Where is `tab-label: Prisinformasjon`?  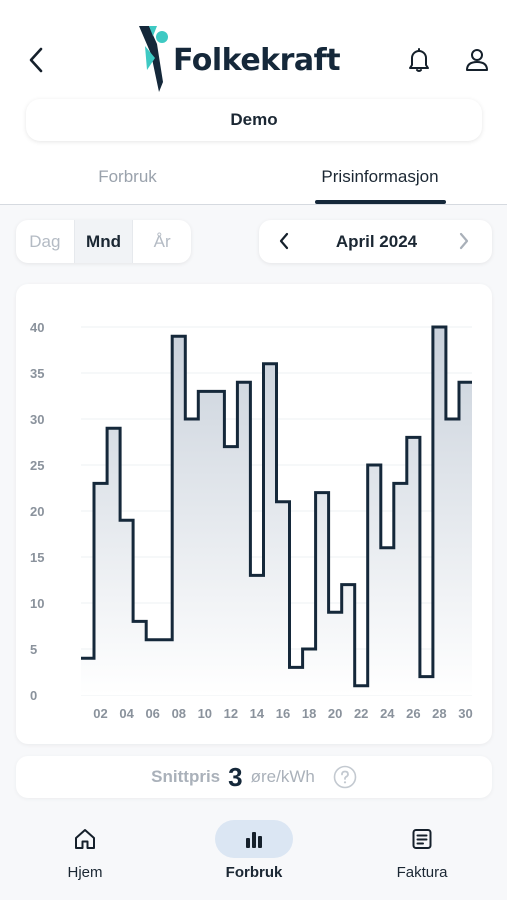 tab-label: Prisinformasjon is located at coordinates (380, 176).